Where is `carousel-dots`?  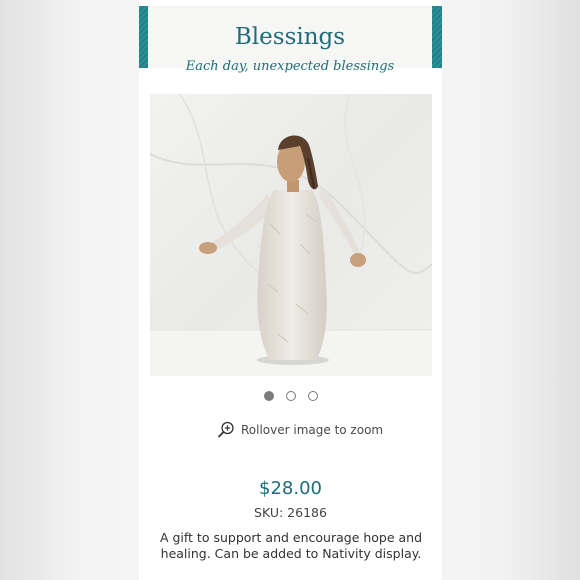
carousel-dots is located at coordinates (290, 398).